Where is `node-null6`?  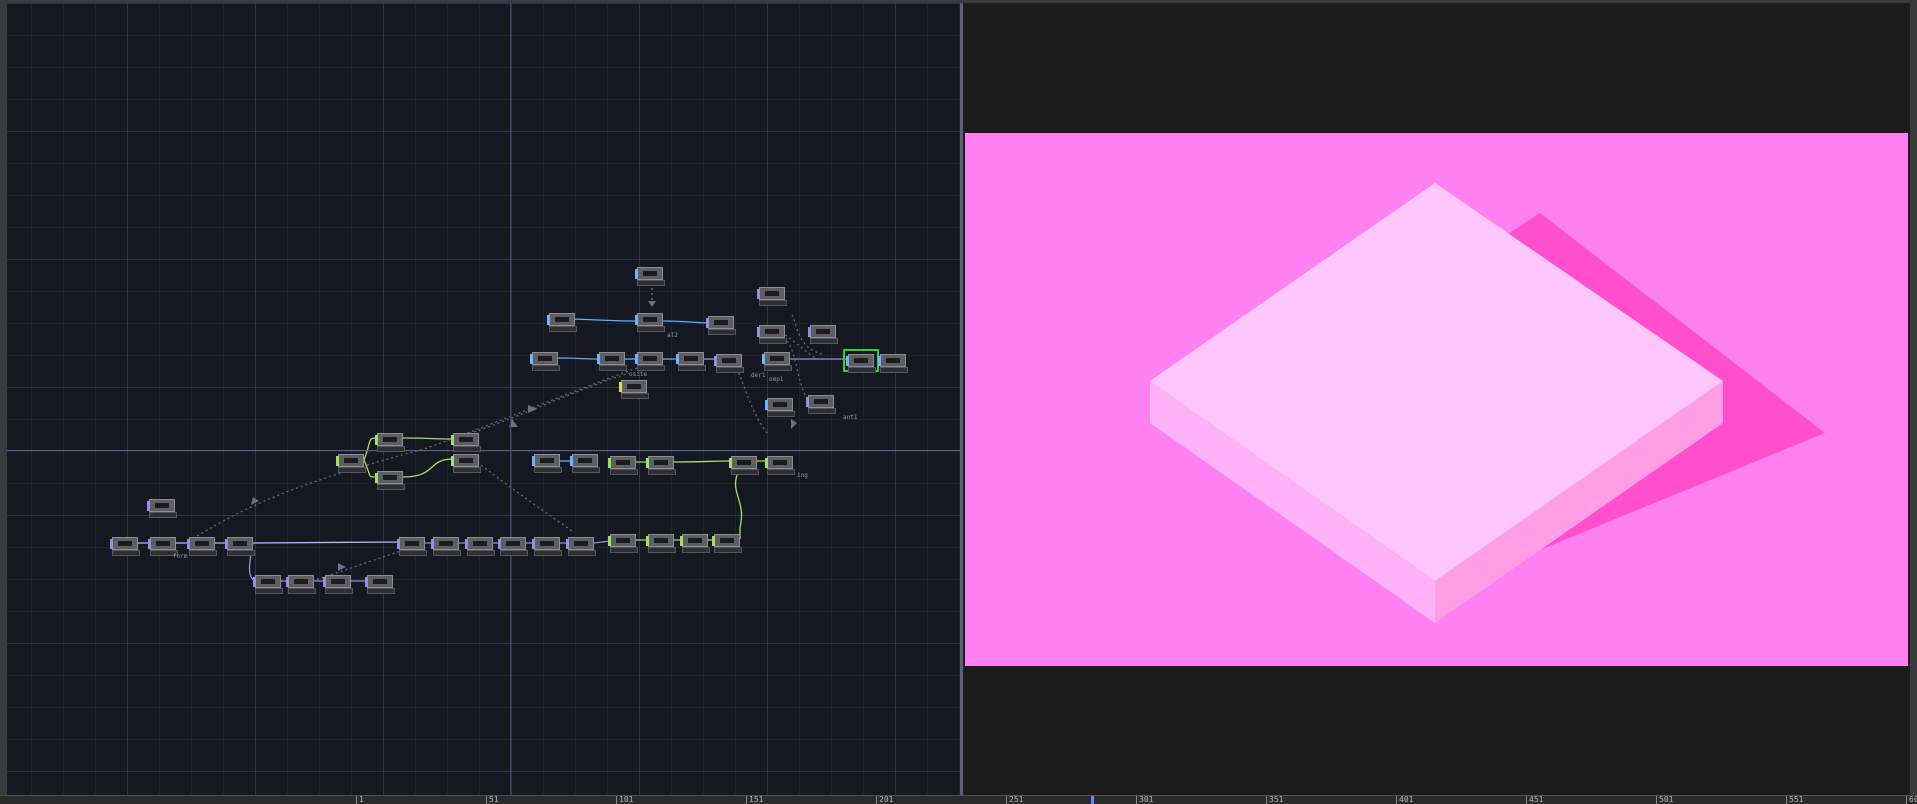 node-null6 is located at coordinates (650, 276).